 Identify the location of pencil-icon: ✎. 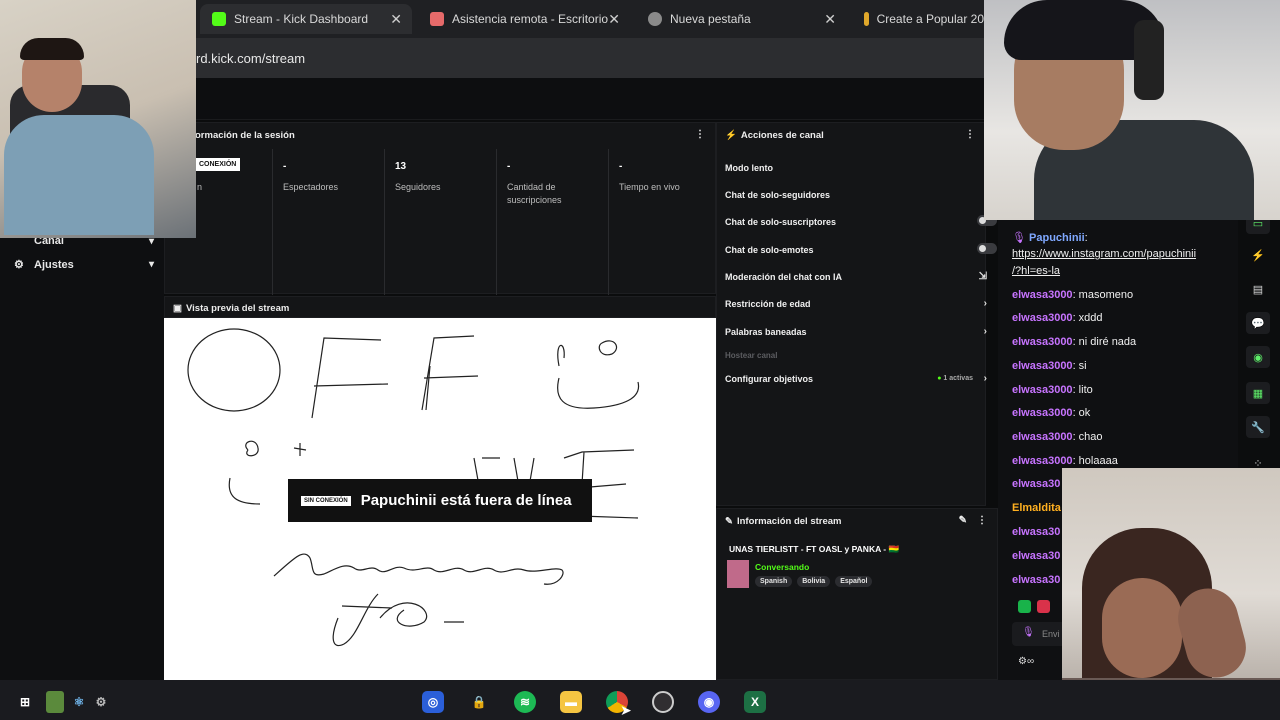
(729, 521).